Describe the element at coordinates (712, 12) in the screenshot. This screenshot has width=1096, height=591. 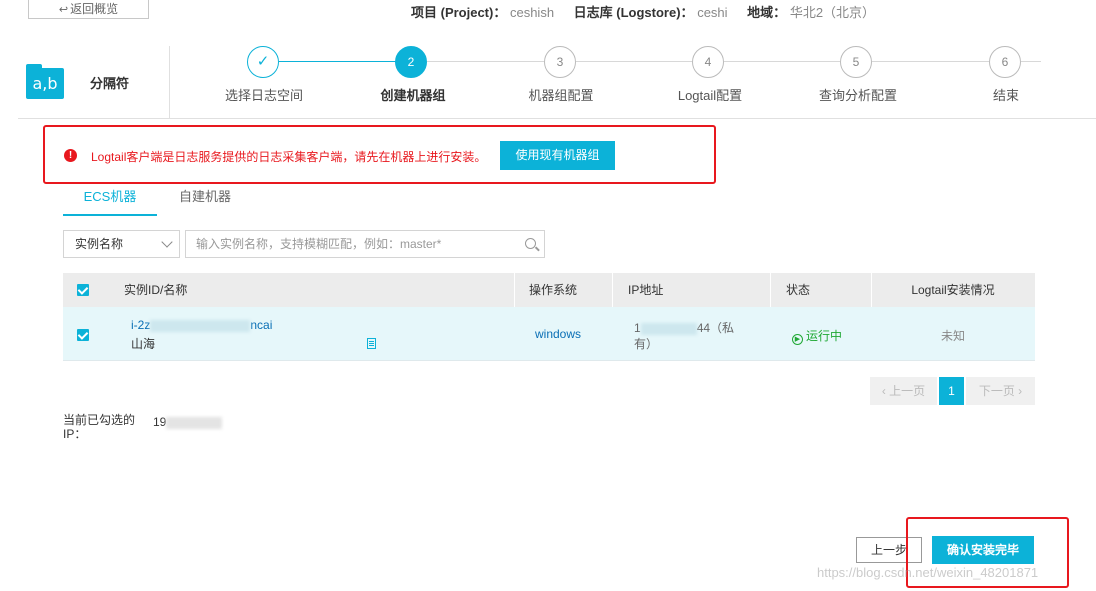
I see `logstore-value: ceshi` at that location.